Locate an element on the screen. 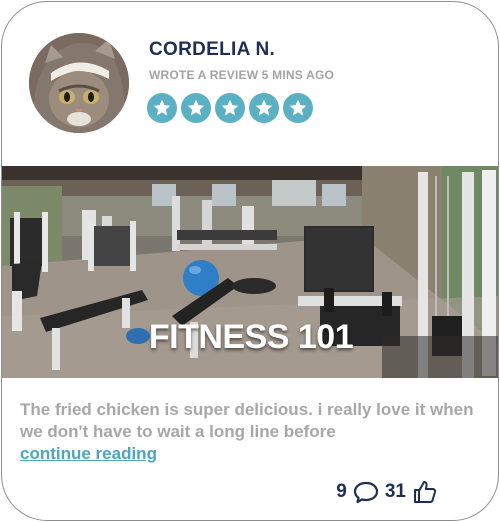 The height and width of the screenshot is (522, 500). thumbs-up-icon is located at coordinates (425, 492).